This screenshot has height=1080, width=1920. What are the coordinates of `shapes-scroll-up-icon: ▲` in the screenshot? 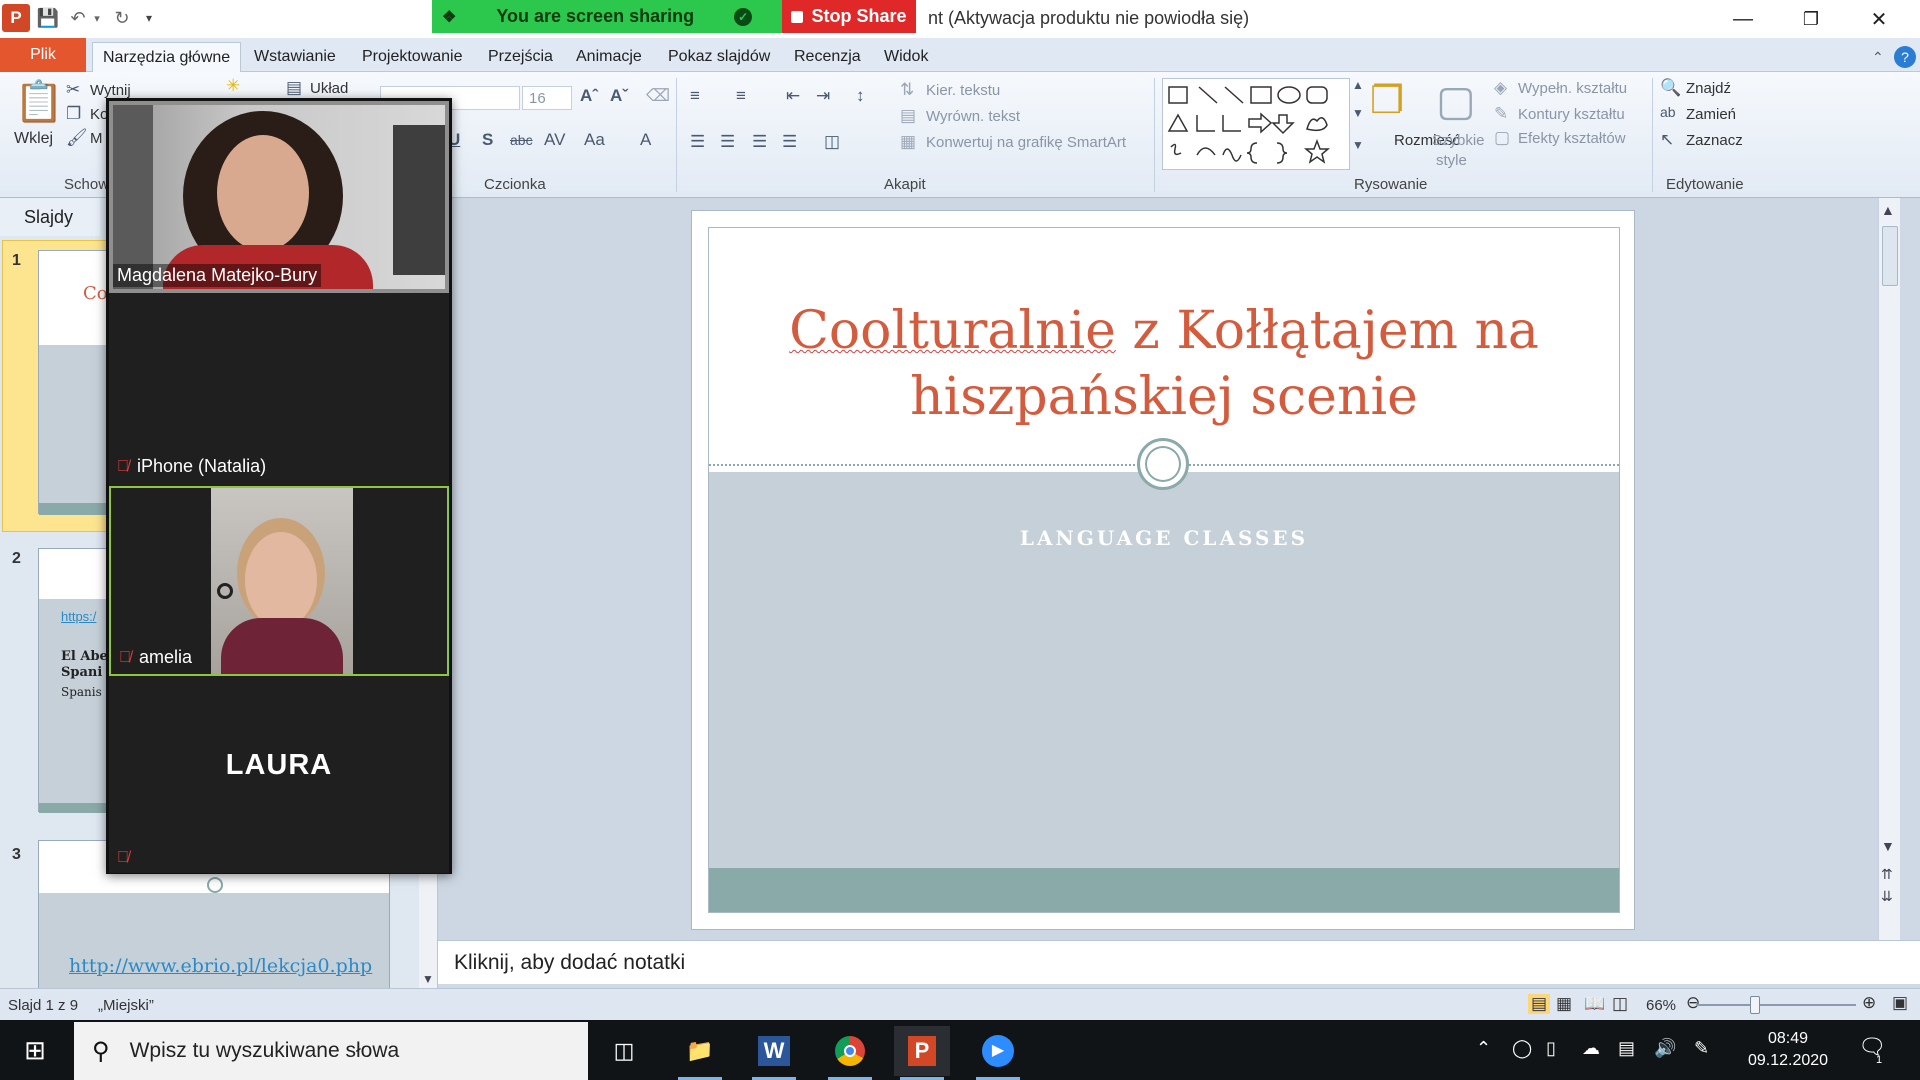 It's located at (1358, 85).